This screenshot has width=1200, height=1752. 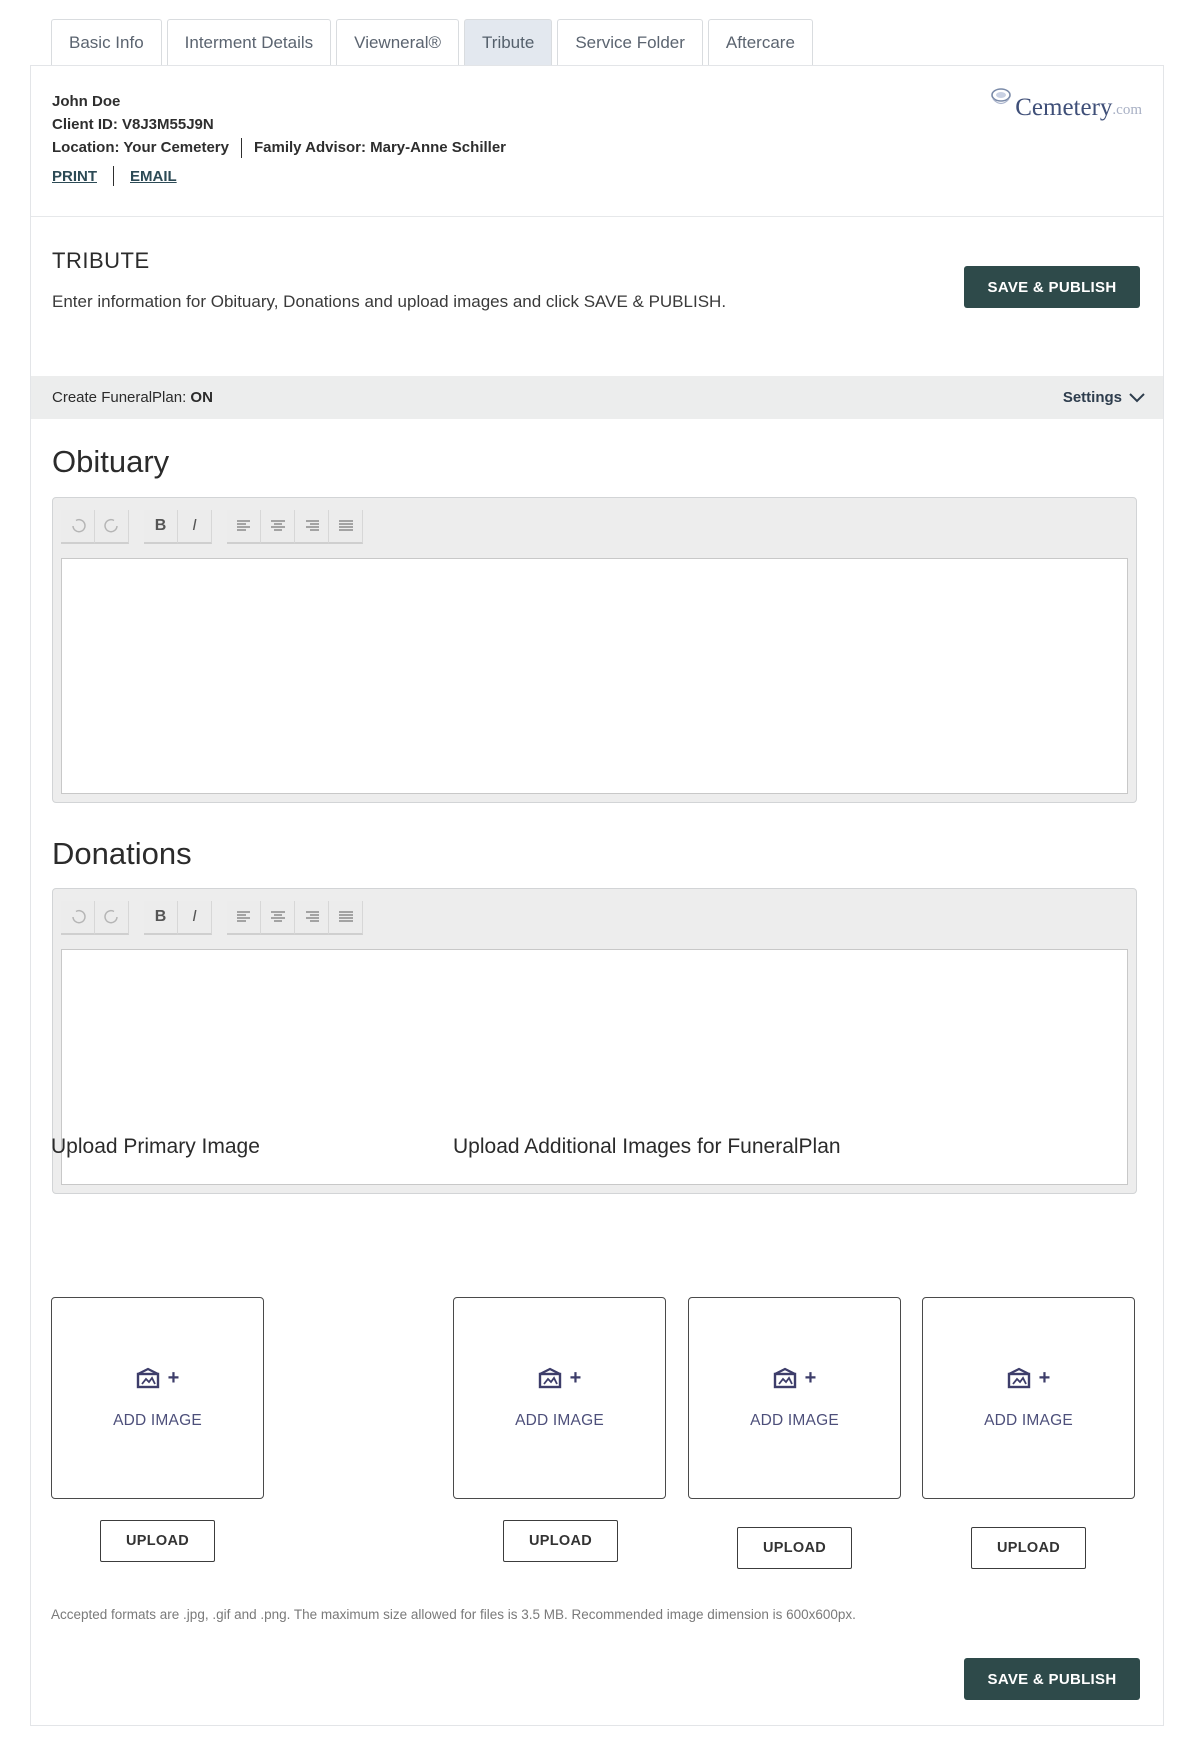 I want to click on save-publish-button: SAVE & PUBLISH, so click(x=1052, y=287).